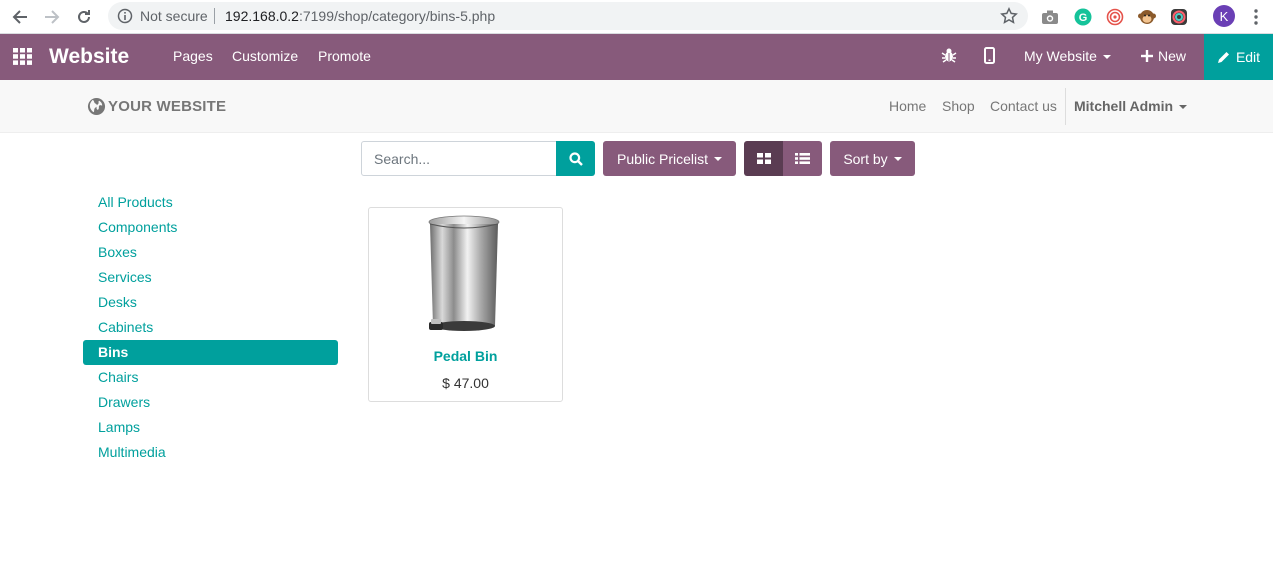 Image resolution: width=1273 pixels, height=582 pixels. I want to click on spiral-extension-icon, so click(1115, 17).